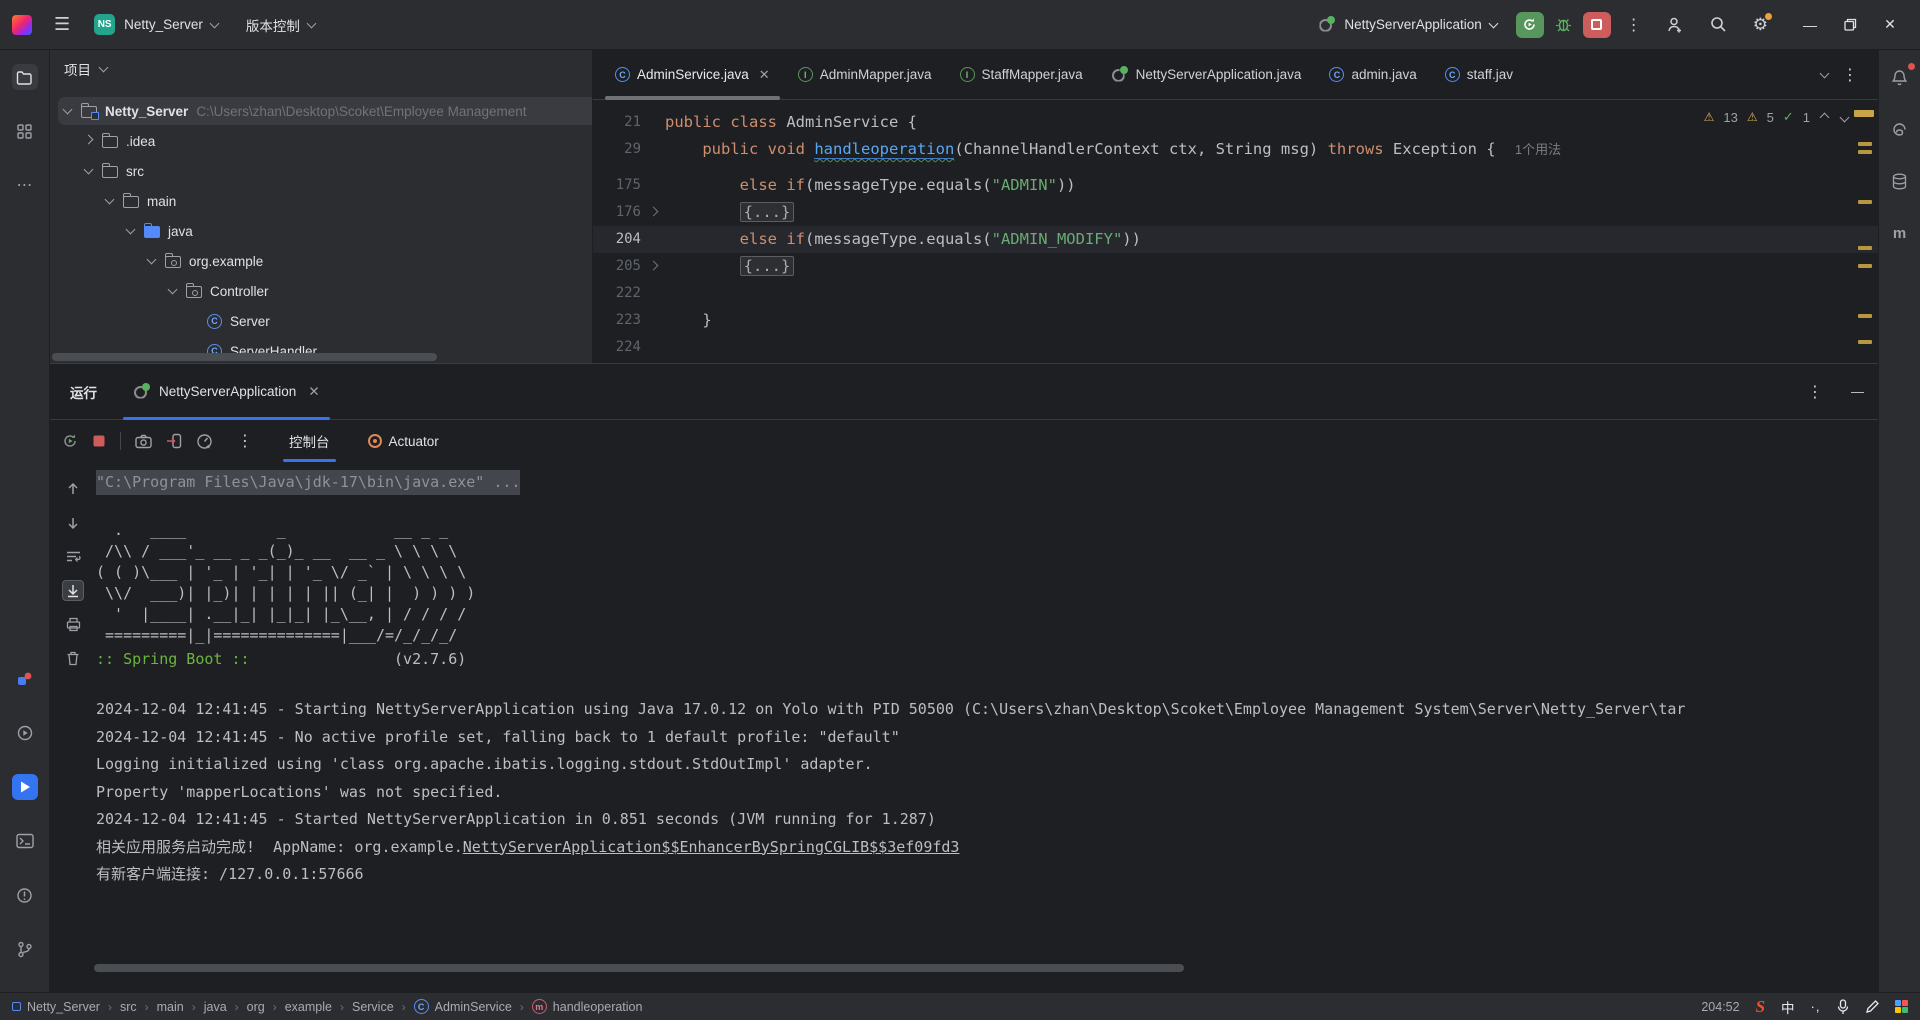 Image resolution: width=1920 pixels, height=1020 pixels. I want to click on tree-item: java, so click(321, 231).